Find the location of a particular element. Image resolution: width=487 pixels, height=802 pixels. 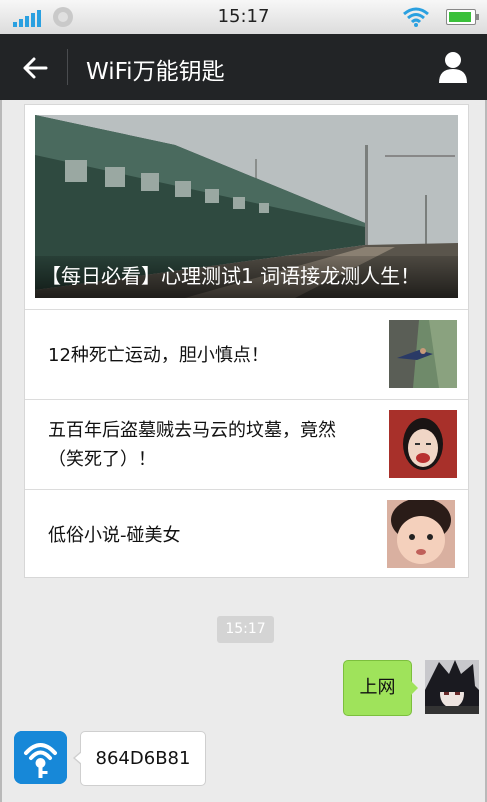

header-divider is located at coordinates (67, 67).